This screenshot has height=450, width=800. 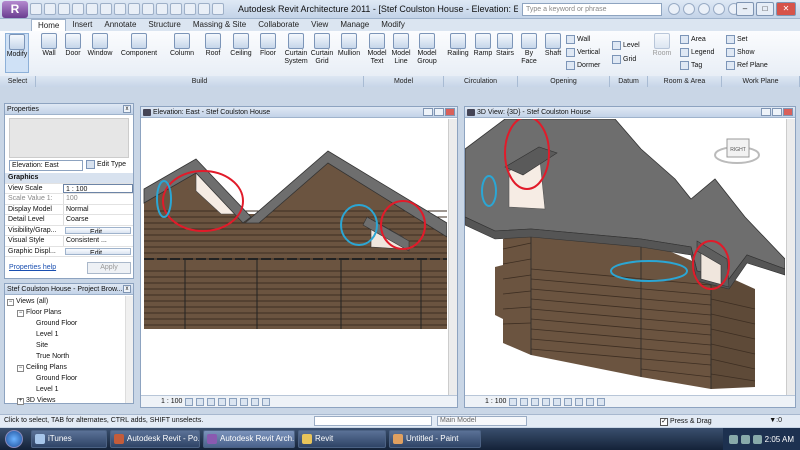 What do you see at coordinates (435, 439) in the screenshot?
I see `taskbar-item-paint: Untitled - Paint` at bounding box center [435, 439].